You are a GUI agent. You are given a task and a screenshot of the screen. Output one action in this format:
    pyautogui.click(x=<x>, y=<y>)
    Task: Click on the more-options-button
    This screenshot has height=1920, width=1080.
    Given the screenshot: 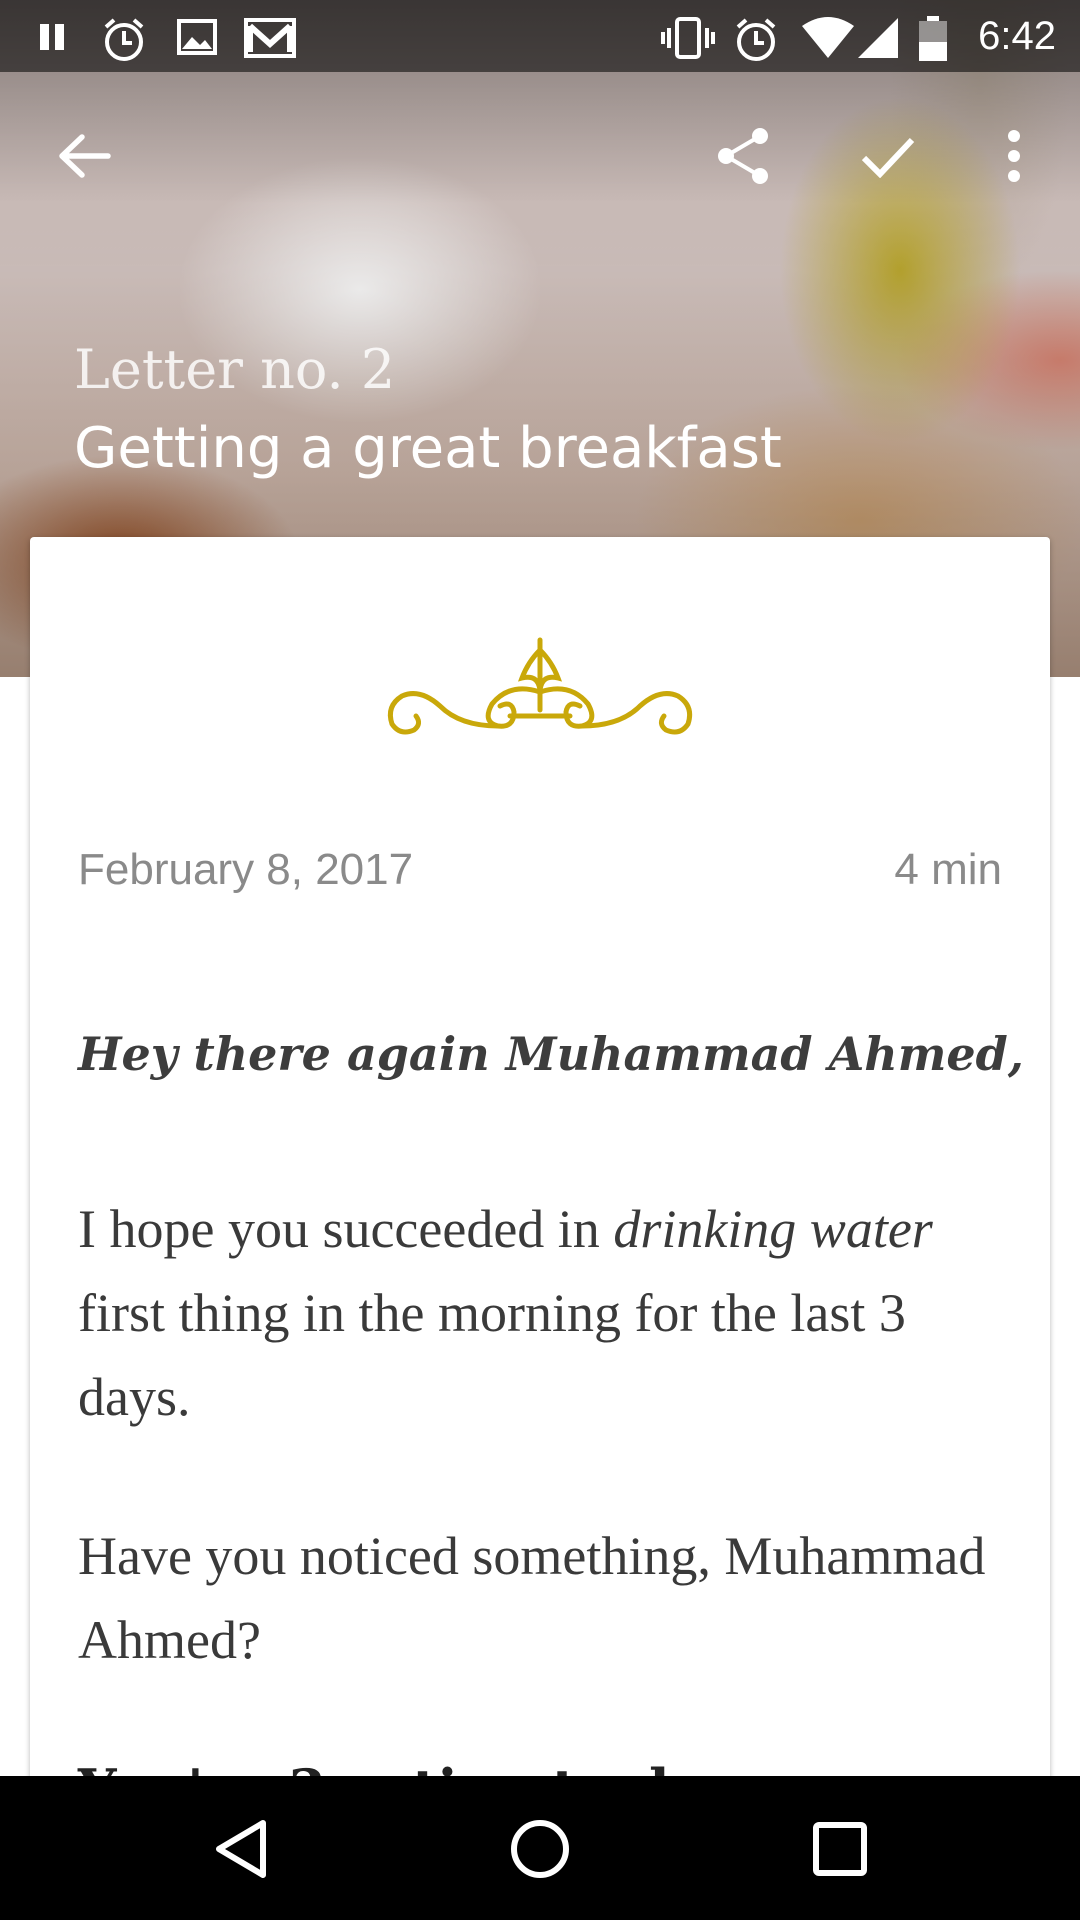 What is the action you would take?
    pyautogui.click(x=1014, y=158)
    